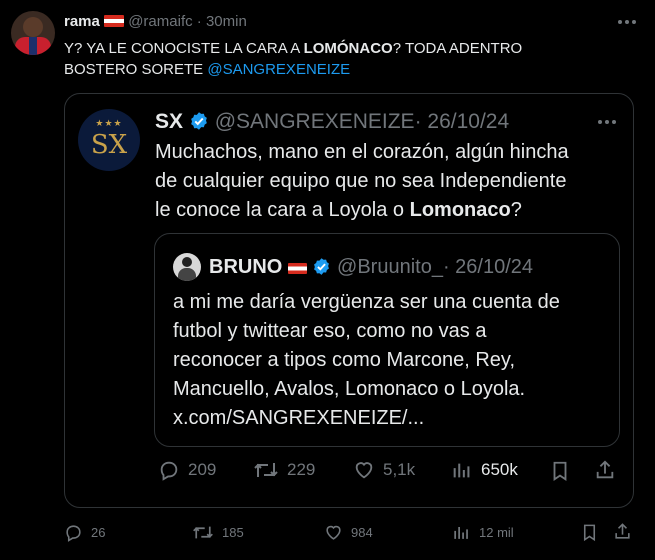 This screenshot has height=560, width=655. I want to click on nested-line: reconocer a tipos como Marcone, Rey,, so click(344, 360).